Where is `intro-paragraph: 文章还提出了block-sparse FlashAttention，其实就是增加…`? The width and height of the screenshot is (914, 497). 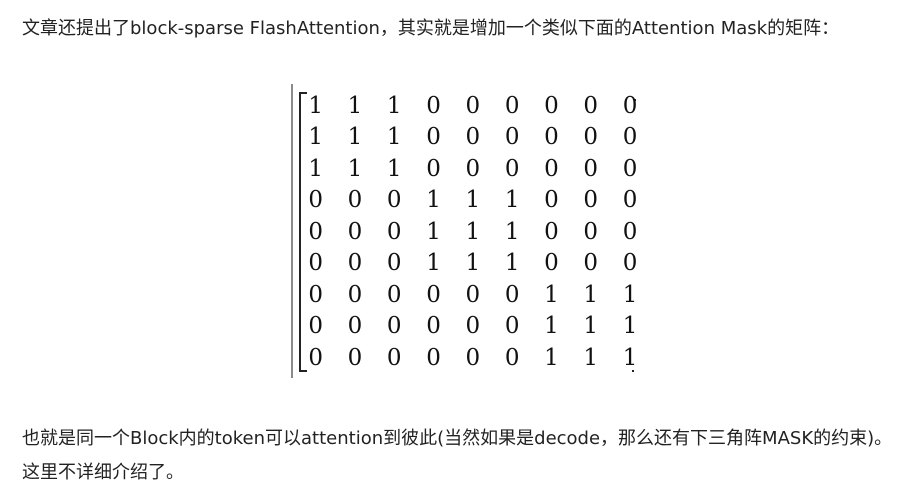 intro-paragraph: 文章还提出了block-sparse FlashAttention，其实就是增加… is located at coordinates (431, 28).